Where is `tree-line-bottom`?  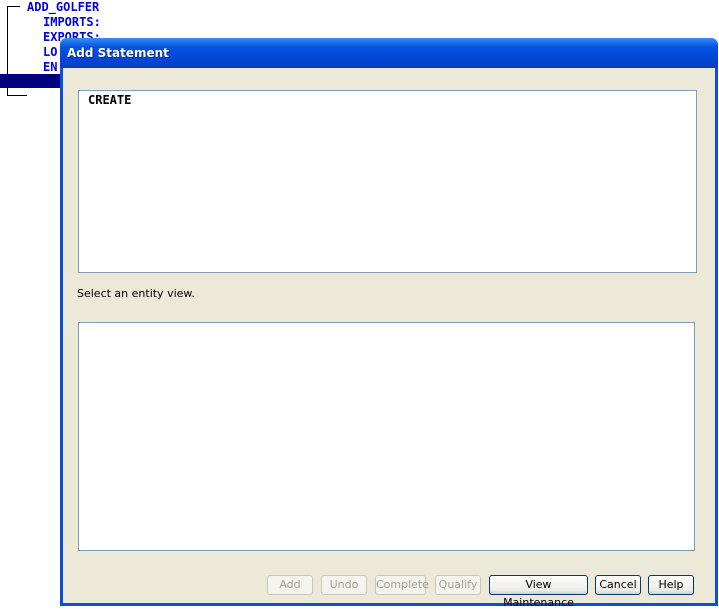
tree-line-bottom is located at coordinates (17, 95).